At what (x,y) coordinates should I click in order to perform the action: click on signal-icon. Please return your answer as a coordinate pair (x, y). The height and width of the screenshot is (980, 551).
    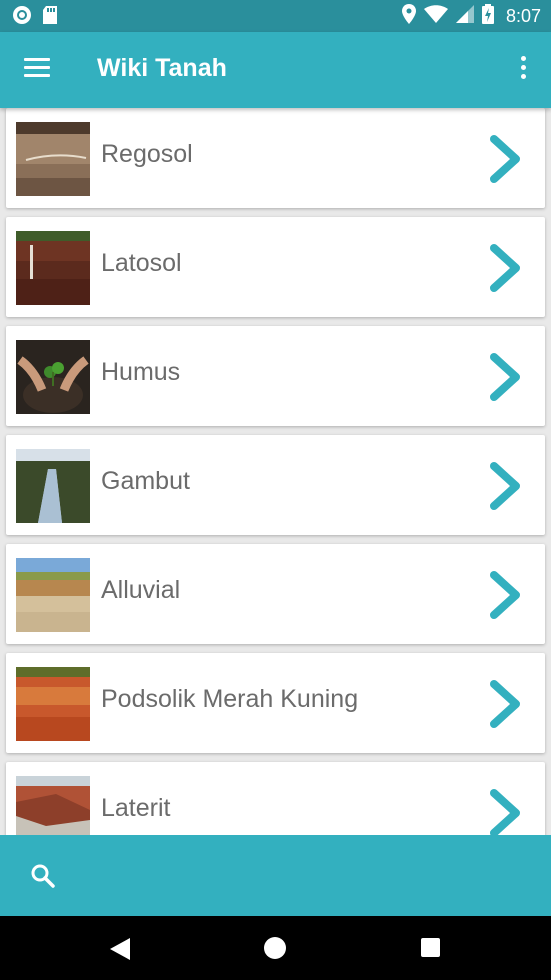
    Looking at the image, I should click on (464, 16).